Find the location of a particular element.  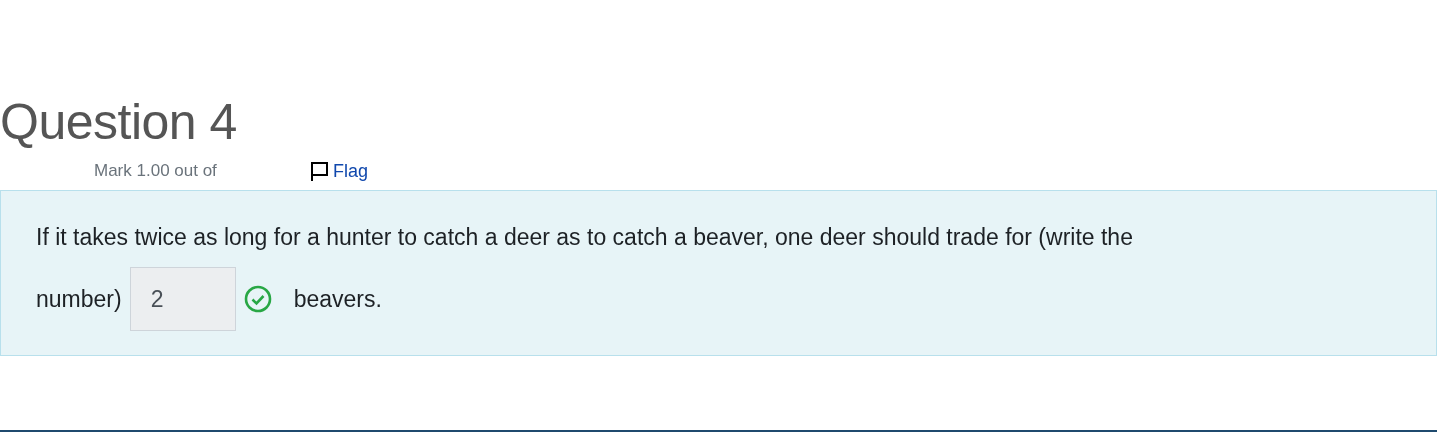

question-text: If it takes twice as long for a hunter to catch a deer as to catch a beaver, one deer should trade for (write the is located at coordinates (584, 237).